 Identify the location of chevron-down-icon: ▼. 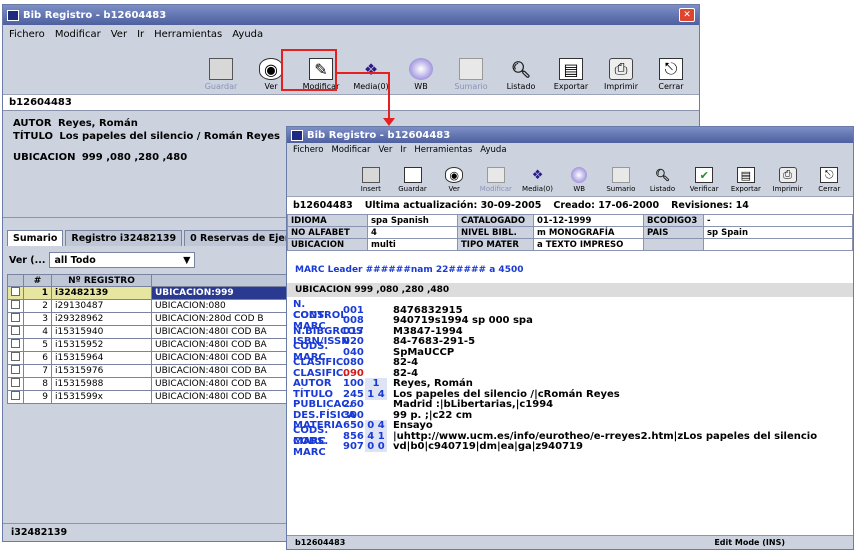
(187, 260).